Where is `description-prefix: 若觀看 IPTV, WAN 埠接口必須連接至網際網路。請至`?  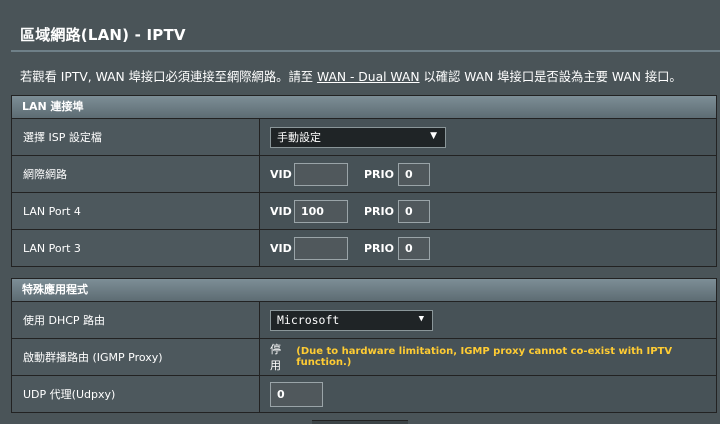 description-prefix: 若觀看 IPTV, WAN 埠接口必須連接至網際網路。請至 is located at coordinates (168, 77).